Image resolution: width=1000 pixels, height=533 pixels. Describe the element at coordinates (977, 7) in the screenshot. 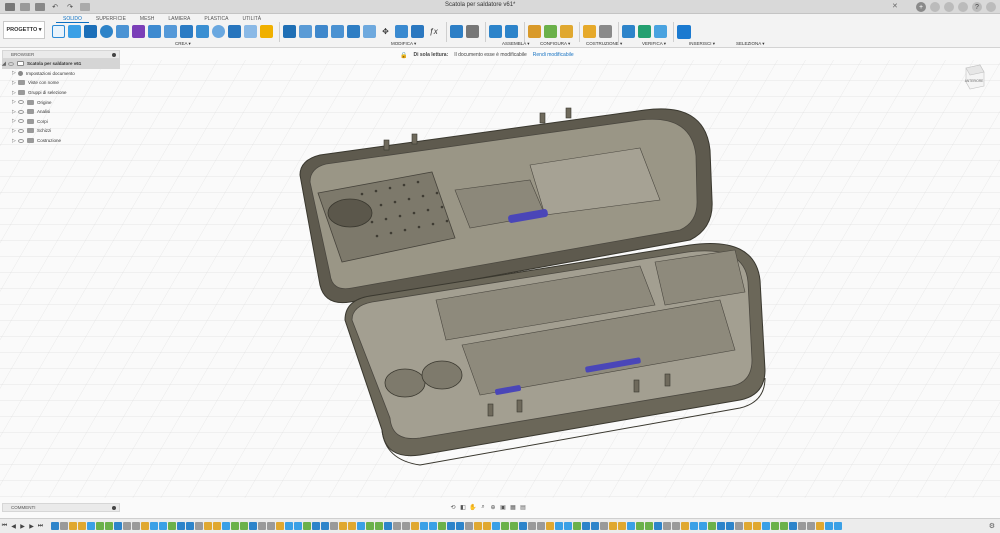

I see `help-icon: ?` at that location.